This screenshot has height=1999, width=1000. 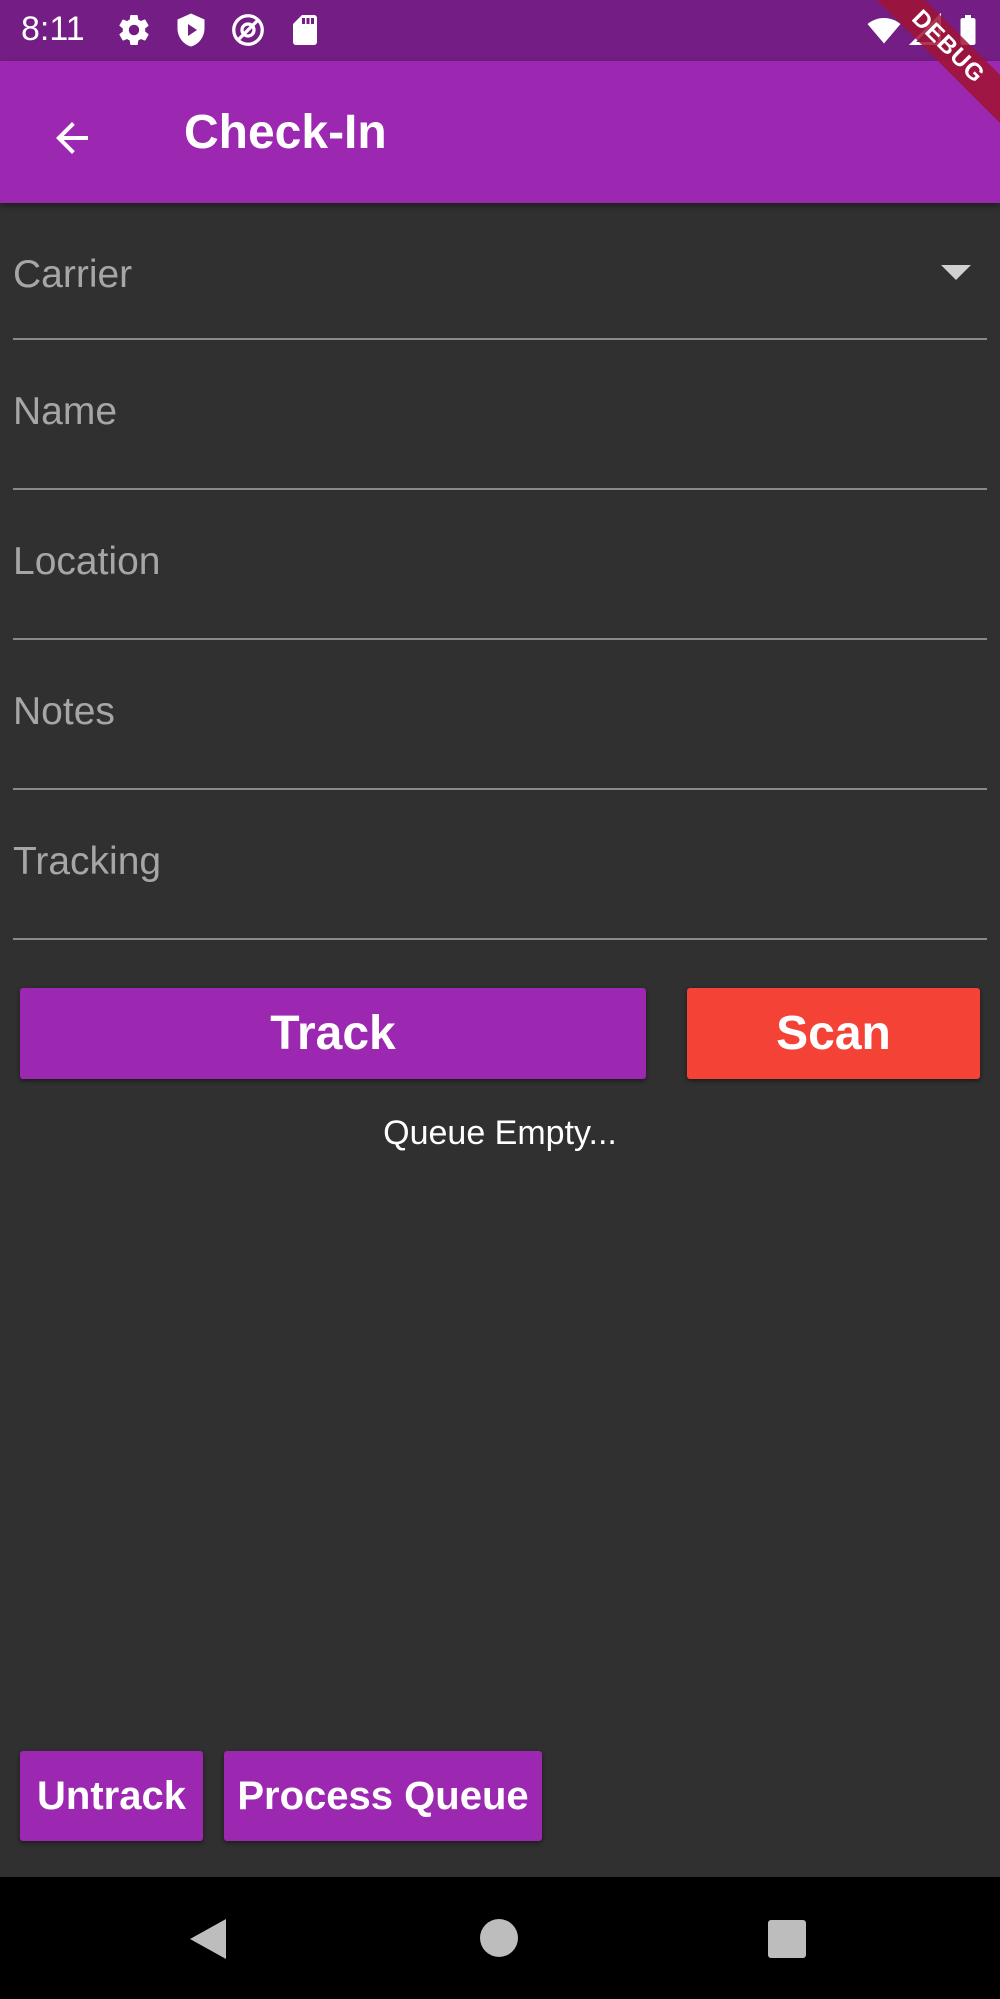 What do you see at coordinates (500, 714) in the screenshot?
I see `notes-field: Notes` at bounding box center [500, 714].